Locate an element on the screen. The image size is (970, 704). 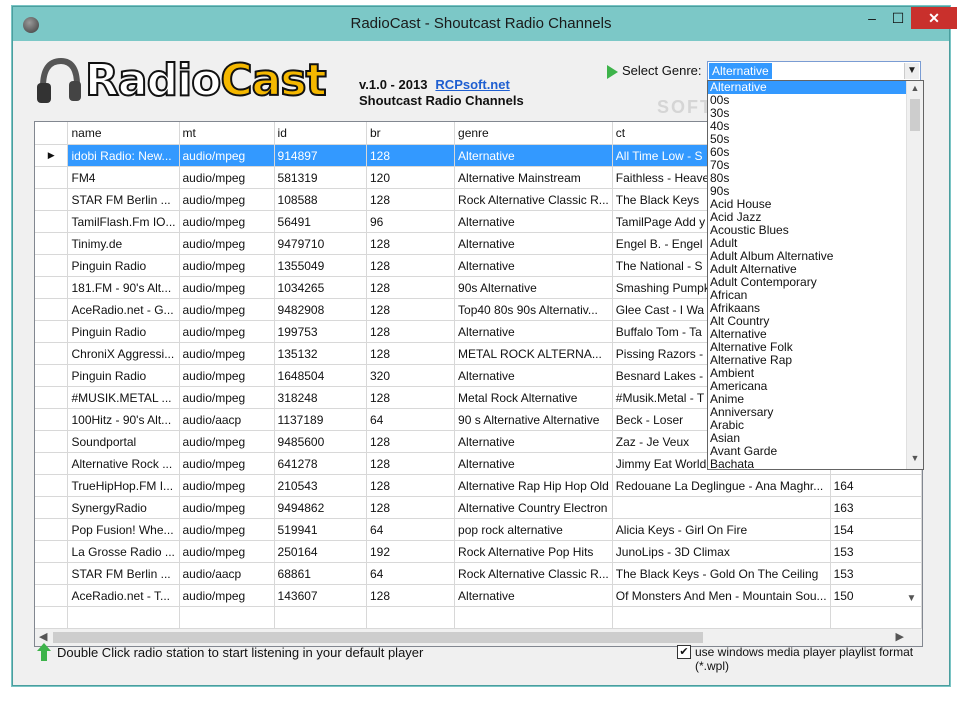
genre-option: Alternative is located at coordinates (815, 87).